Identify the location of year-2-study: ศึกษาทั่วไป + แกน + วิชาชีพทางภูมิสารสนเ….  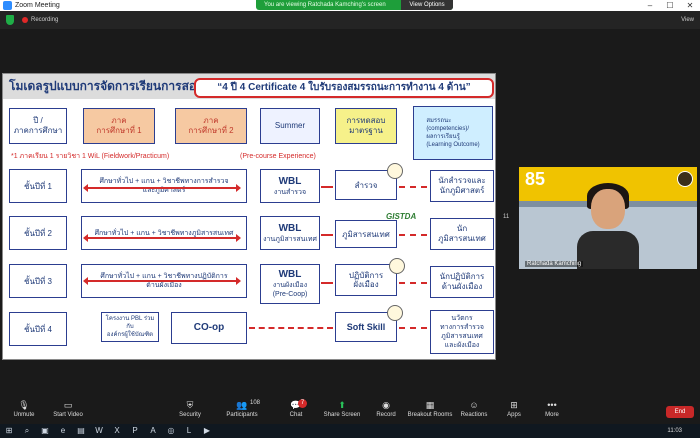
(164, 233).